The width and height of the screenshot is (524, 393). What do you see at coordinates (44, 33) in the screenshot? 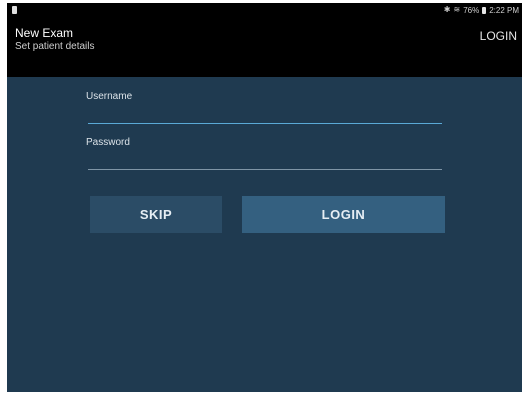
I see `page-title: New Exam` at bounding box center [44, 33].